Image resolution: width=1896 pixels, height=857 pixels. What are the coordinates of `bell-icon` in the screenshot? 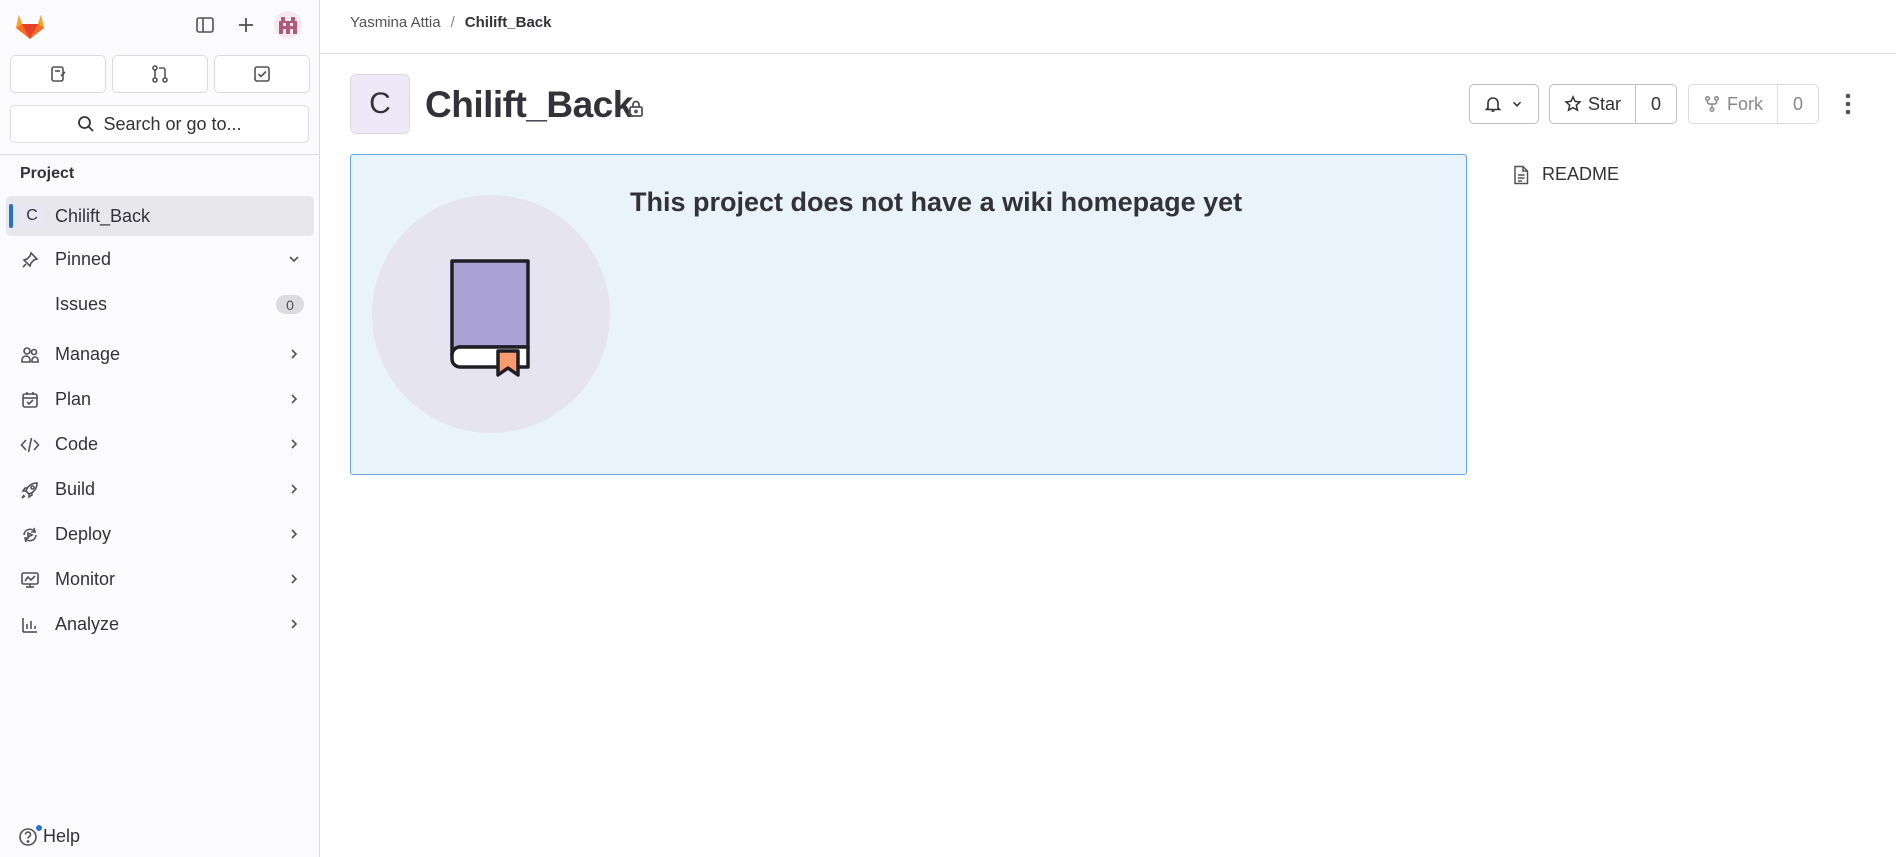 It's located at (1493, 104).